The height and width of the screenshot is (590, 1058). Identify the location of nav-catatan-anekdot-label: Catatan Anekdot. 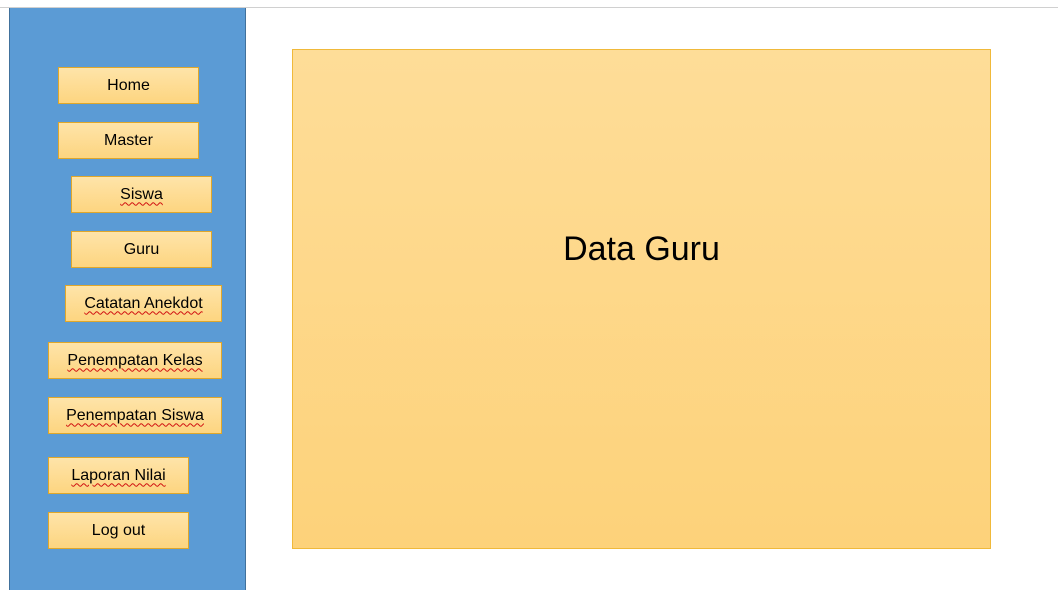
(143, 303).